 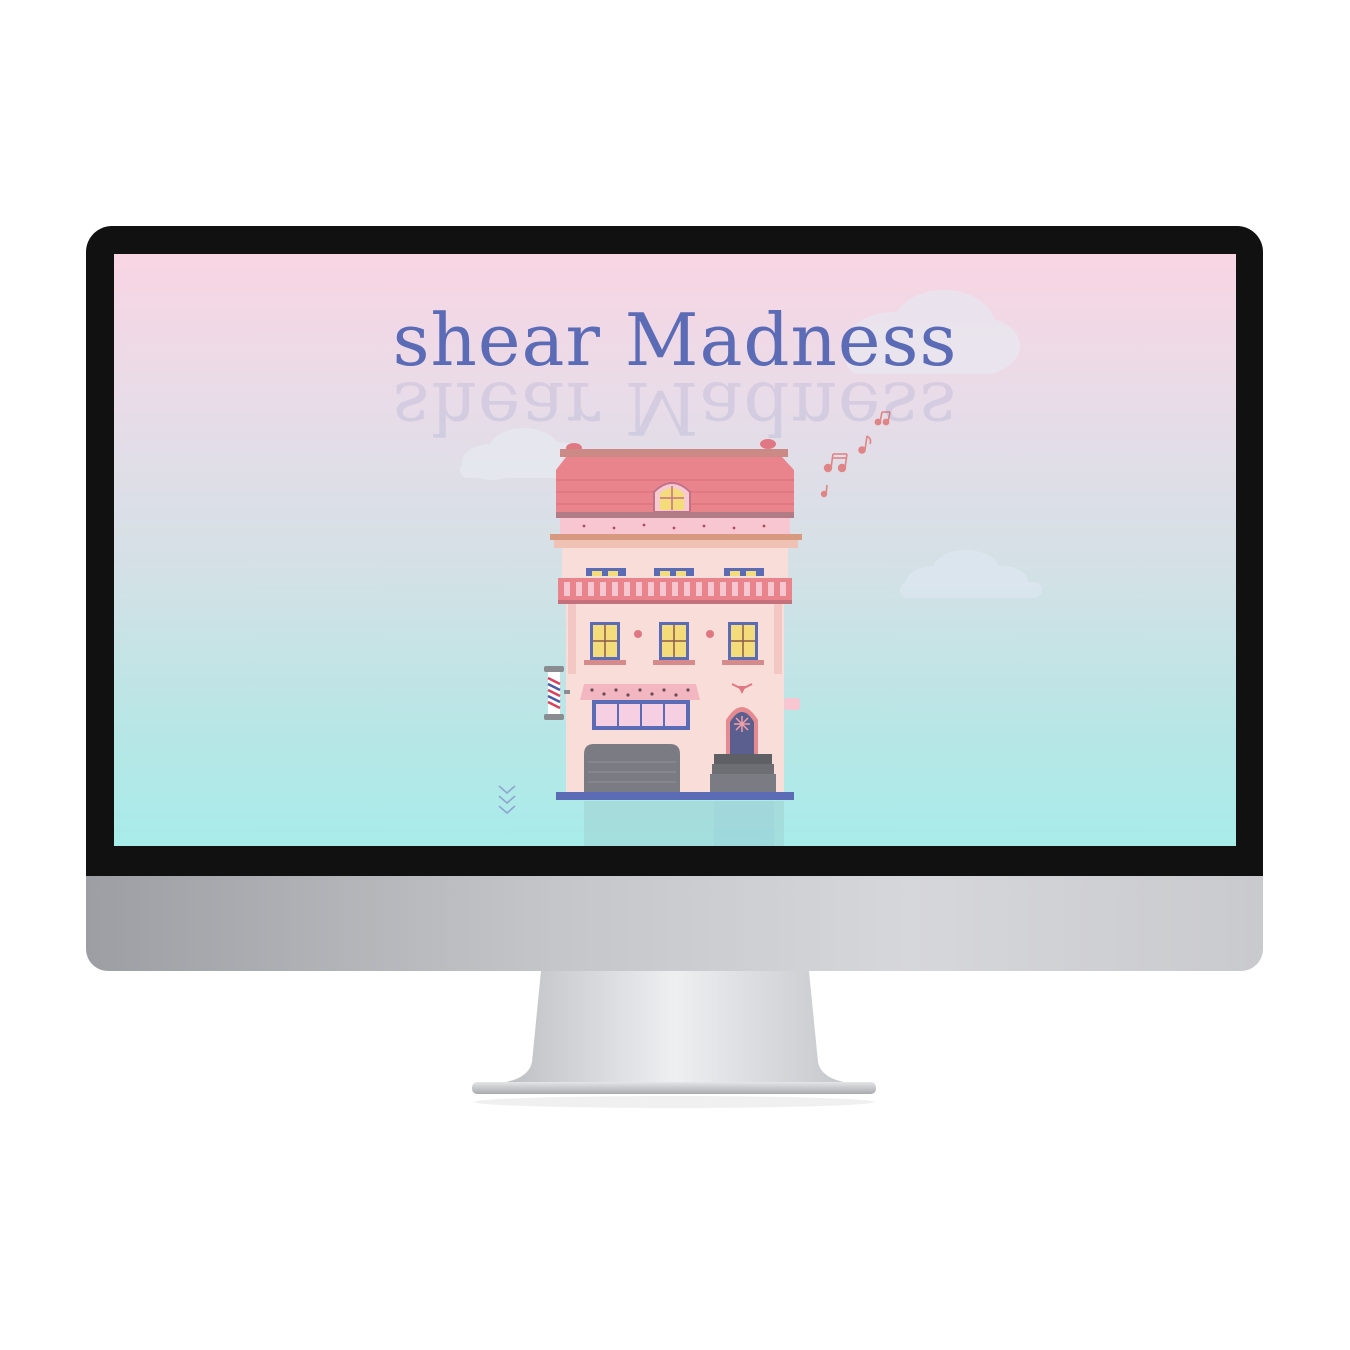 What do you see at coordinates (684, 823) in the screenshot?
I see `building-reflection` at bounding box center [684, 823].